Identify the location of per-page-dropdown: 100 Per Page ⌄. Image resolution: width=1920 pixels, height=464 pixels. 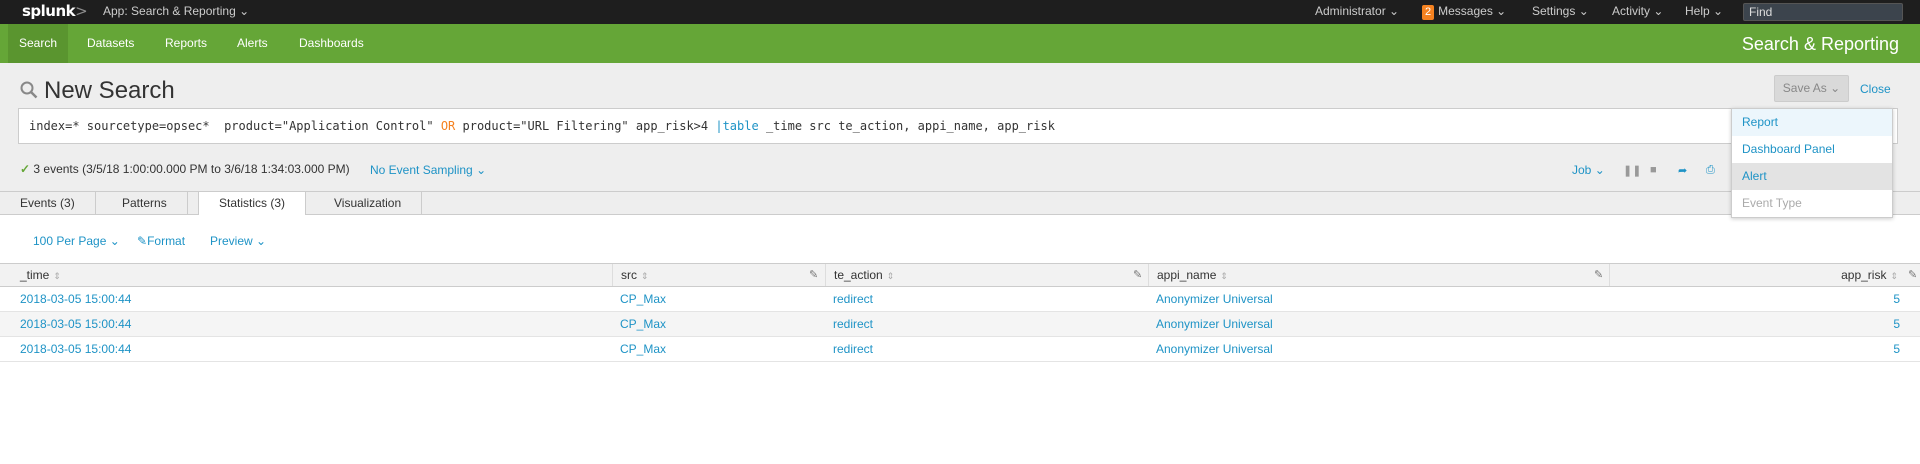
(76, 241).